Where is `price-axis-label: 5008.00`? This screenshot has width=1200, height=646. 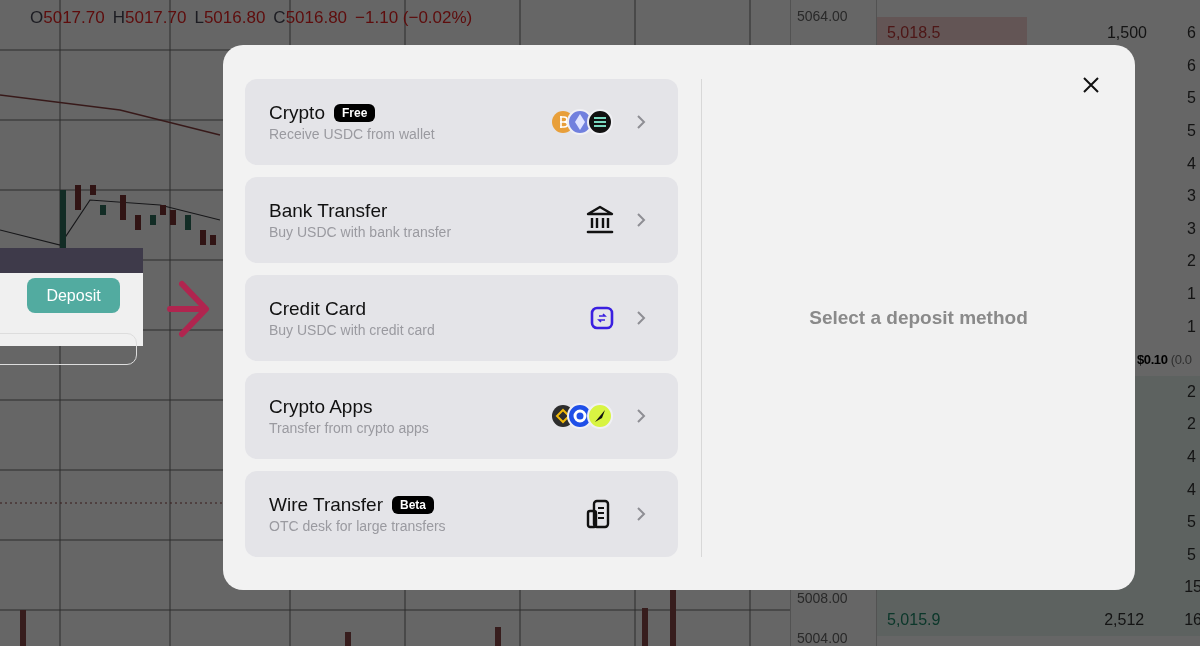
price-axis-label: 5008.00 is located at coordinates (822, 598).